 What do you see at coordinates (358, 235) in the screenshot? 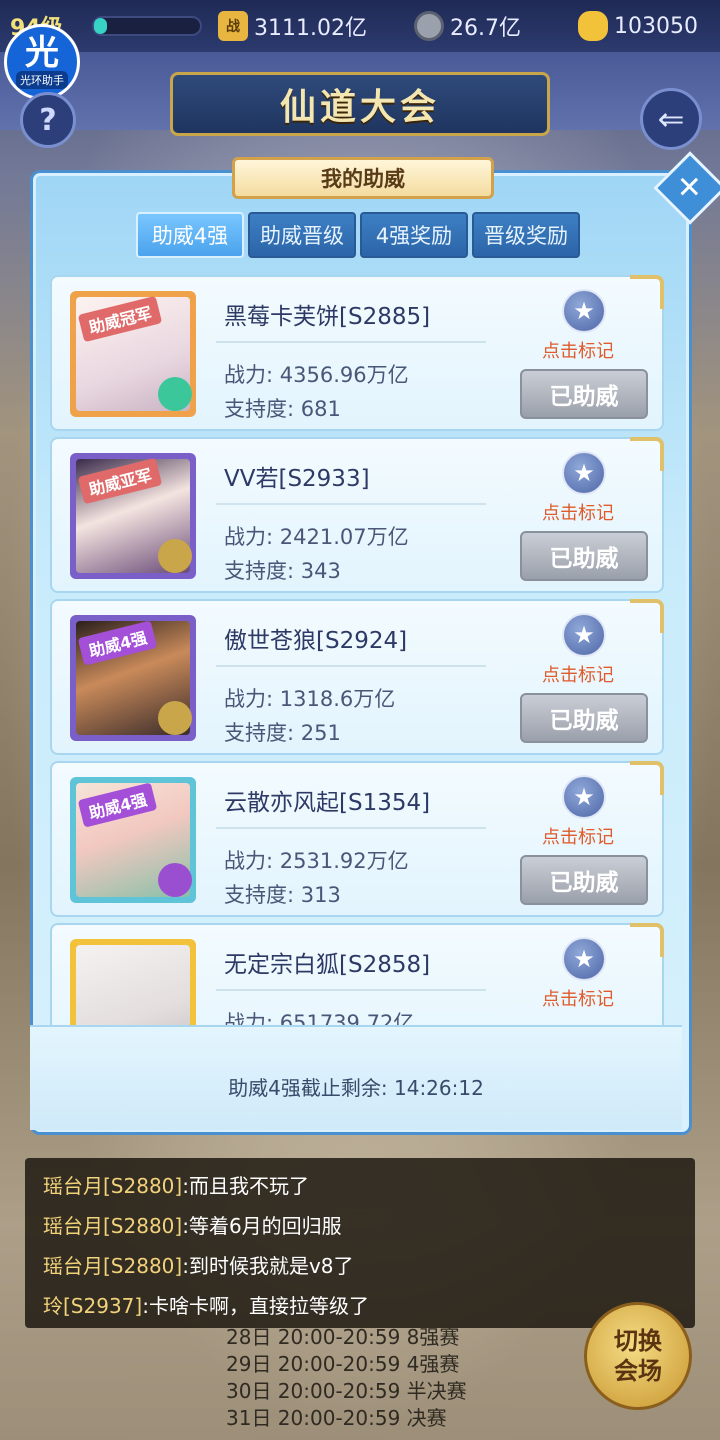
I see `dialog-tabs: 助威4强 助威晋级 4强奖励 晋级奖励` at bounding box center [358, 235].